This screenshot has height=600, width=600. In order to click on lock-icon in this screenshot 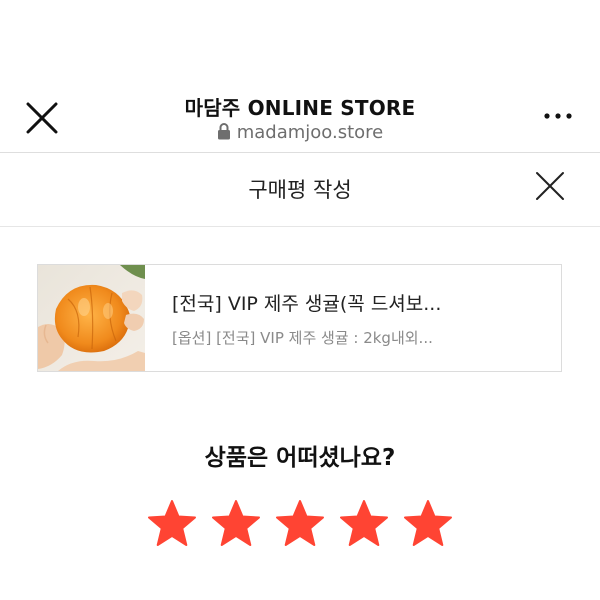, I will do `click(223, 131)`.